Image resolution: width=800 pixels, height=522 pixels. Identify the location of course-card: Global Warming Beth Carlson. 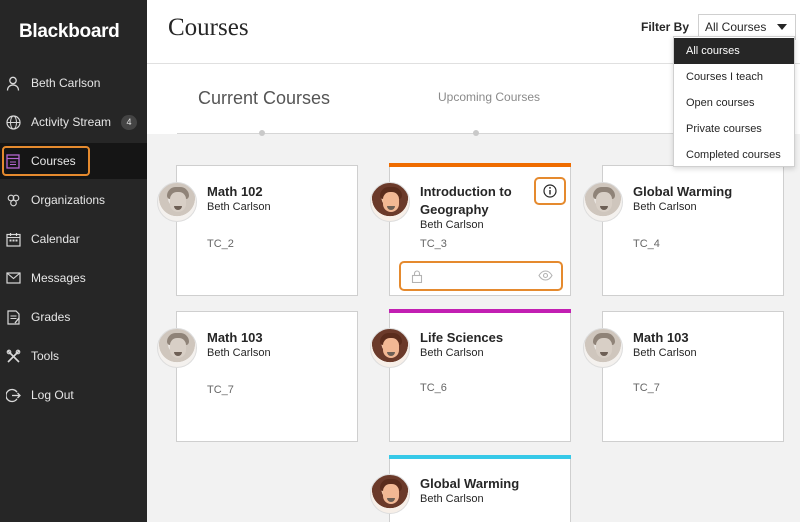
(470, 488).